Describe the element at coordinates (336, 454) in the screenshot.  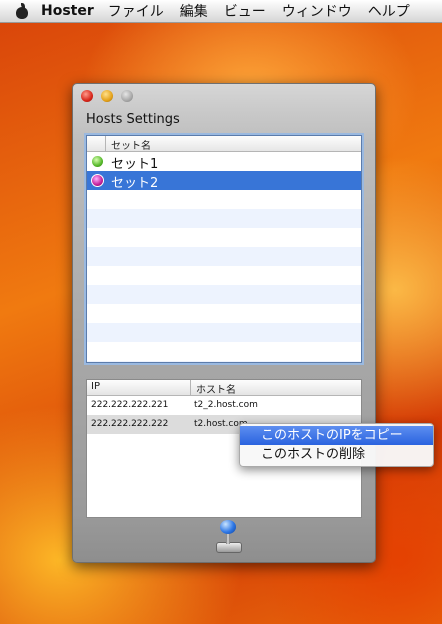
I see `delete-host-menu-item: このホストの削除` at that location.